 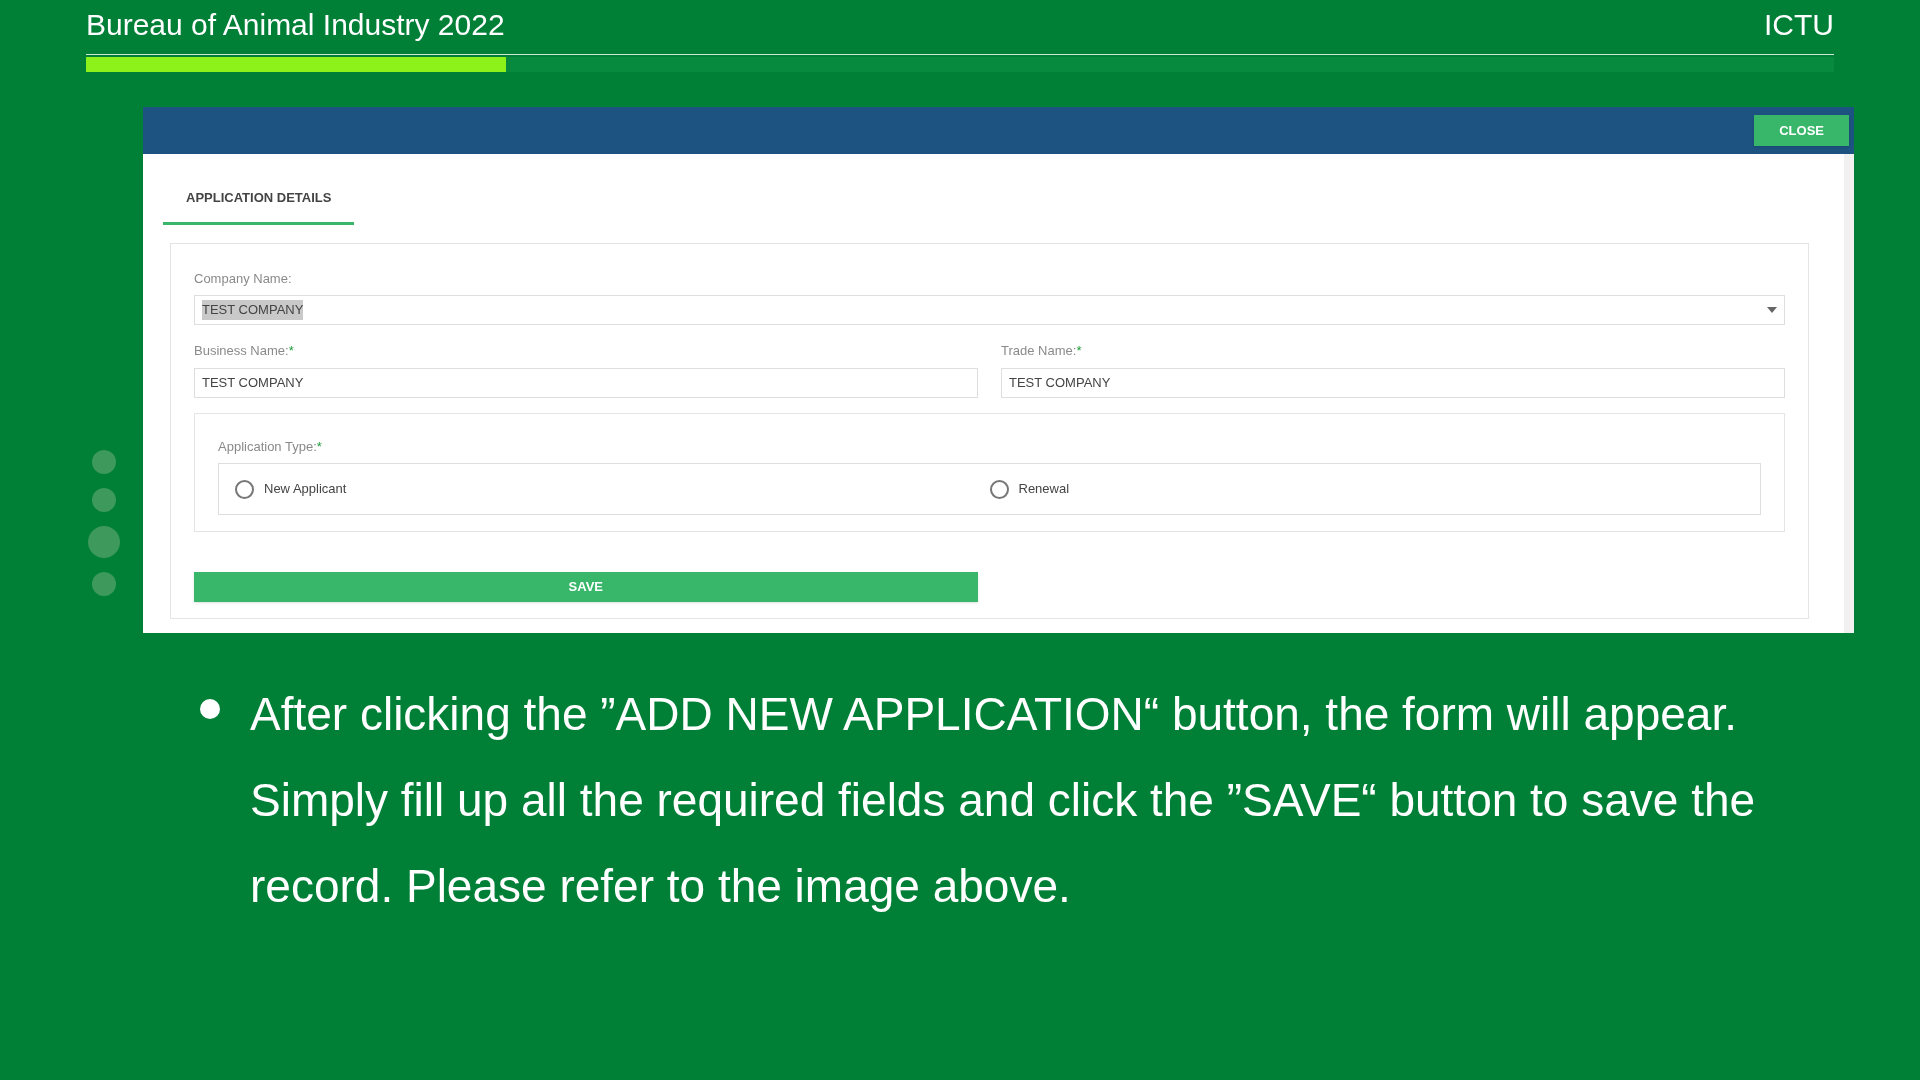 I want to click on slide-title: Bureau of Animal Industry 2022, so click(x=295, y=24).